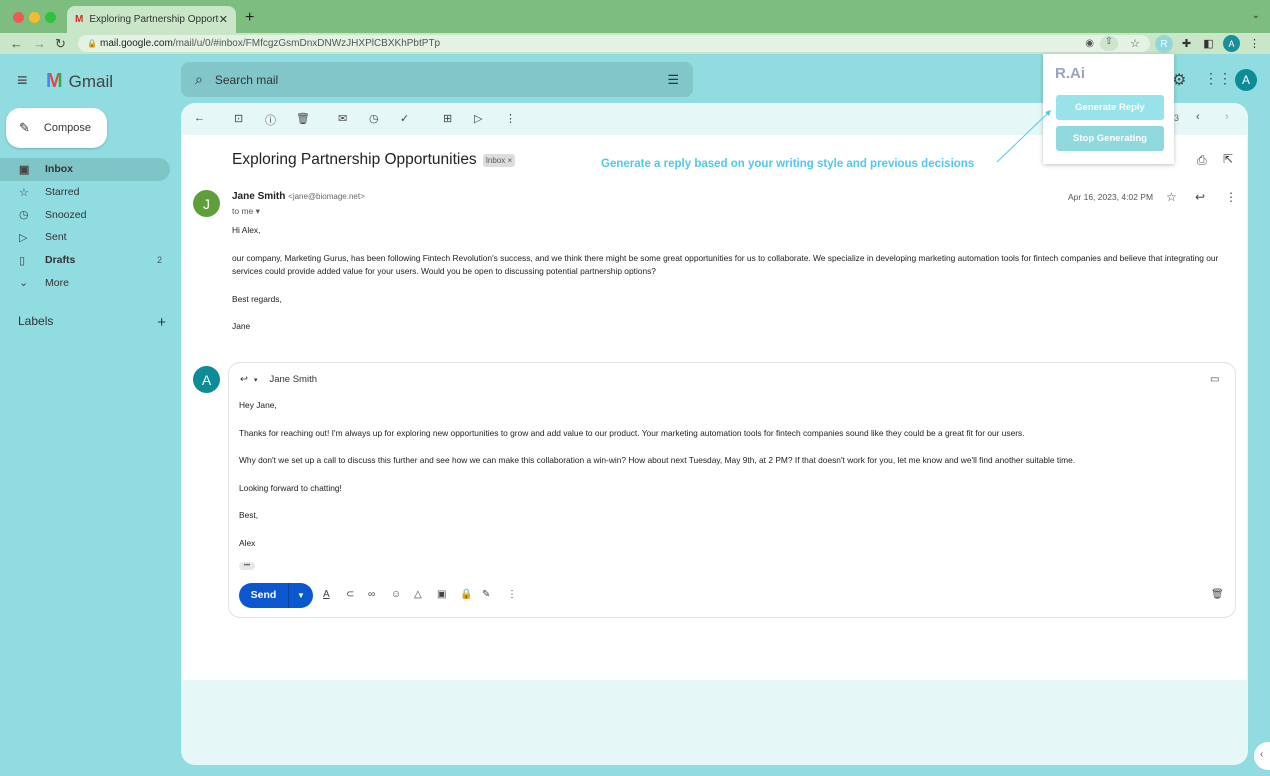 Image resolution: width=1270 pixels, height=776 pixels. Describe the element at coordinates (290, 487) in the screenshot. I see `reply-paragraph: Looking forward to chatting!` at that location.